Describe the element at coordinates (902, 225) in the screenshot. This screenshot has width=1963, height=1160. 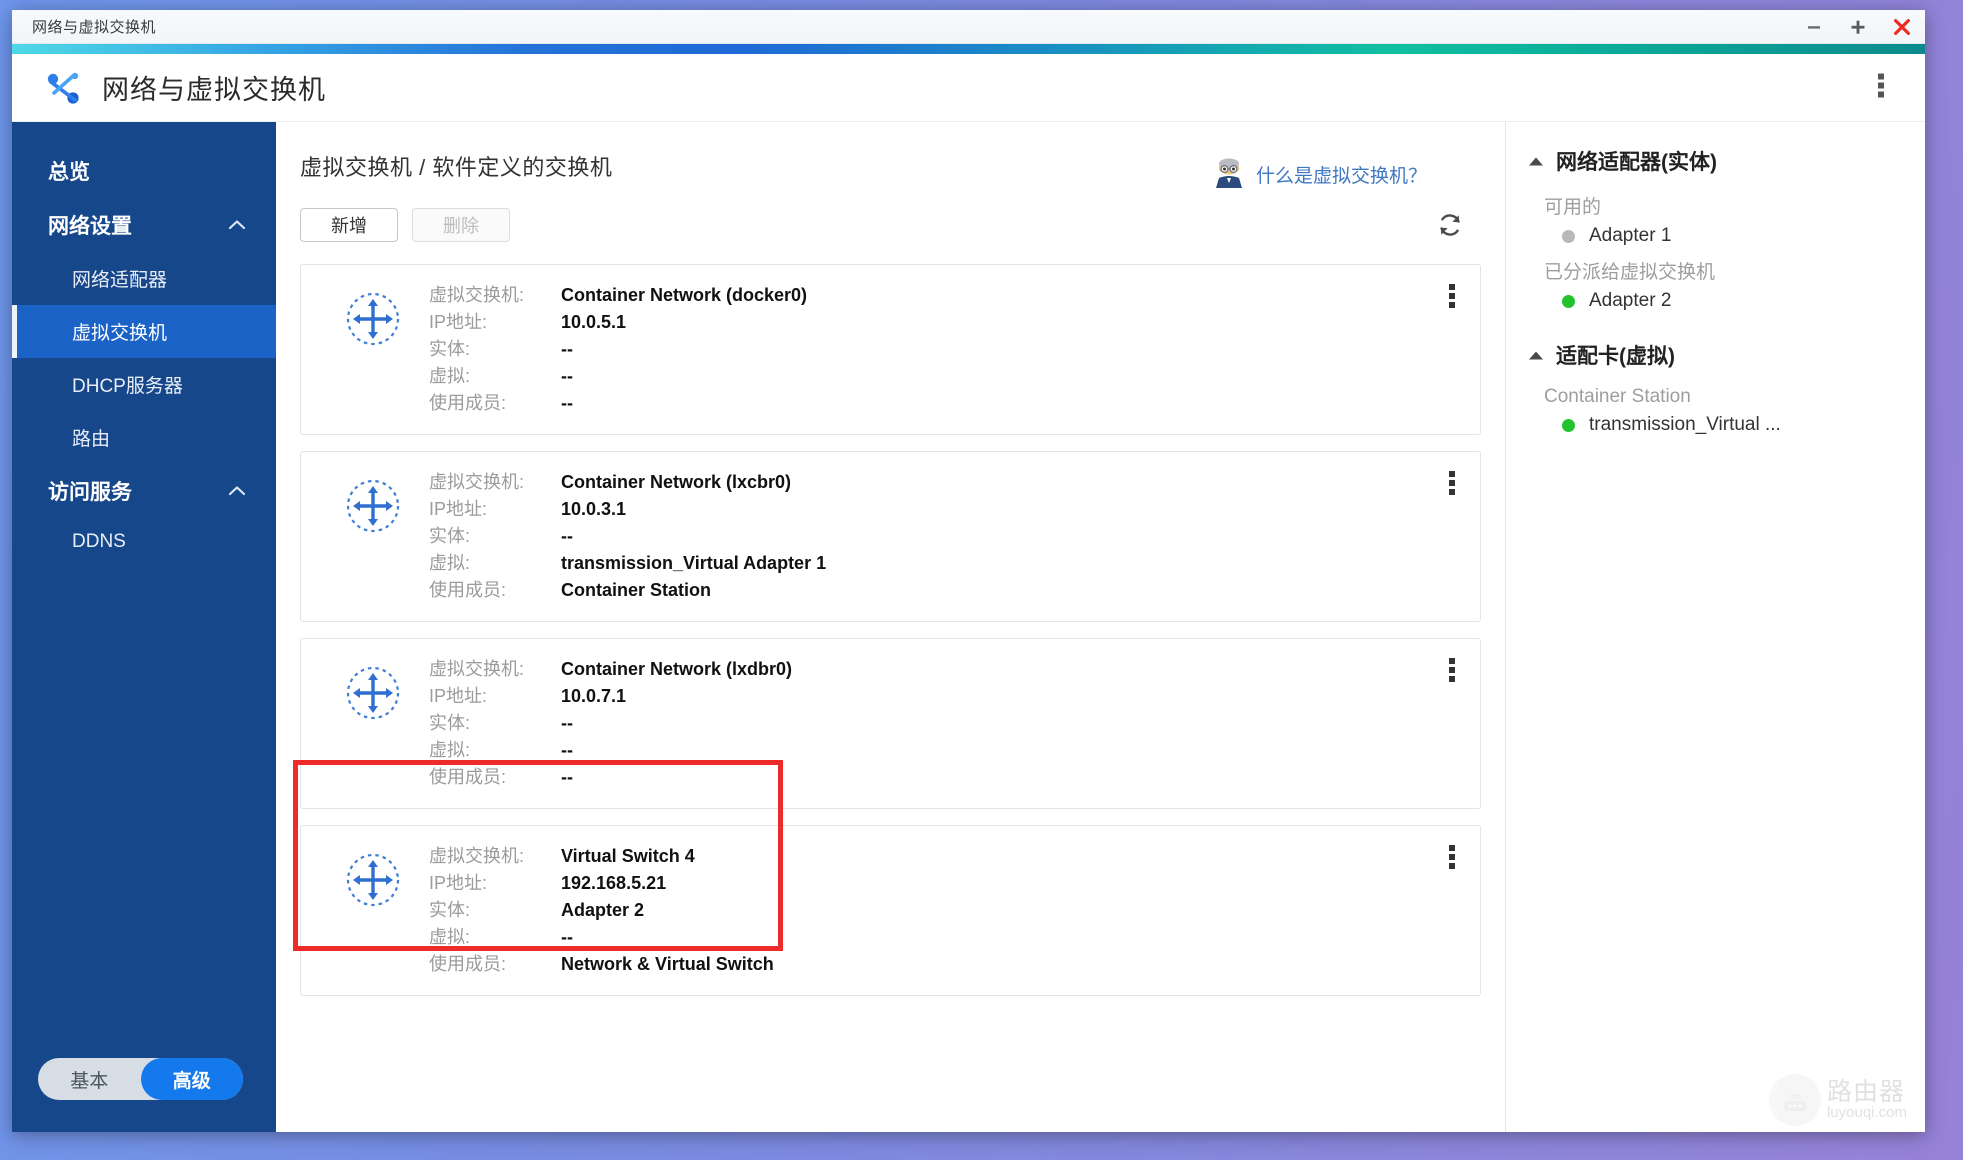
I see `toolbar: 新增 删除` at that location.